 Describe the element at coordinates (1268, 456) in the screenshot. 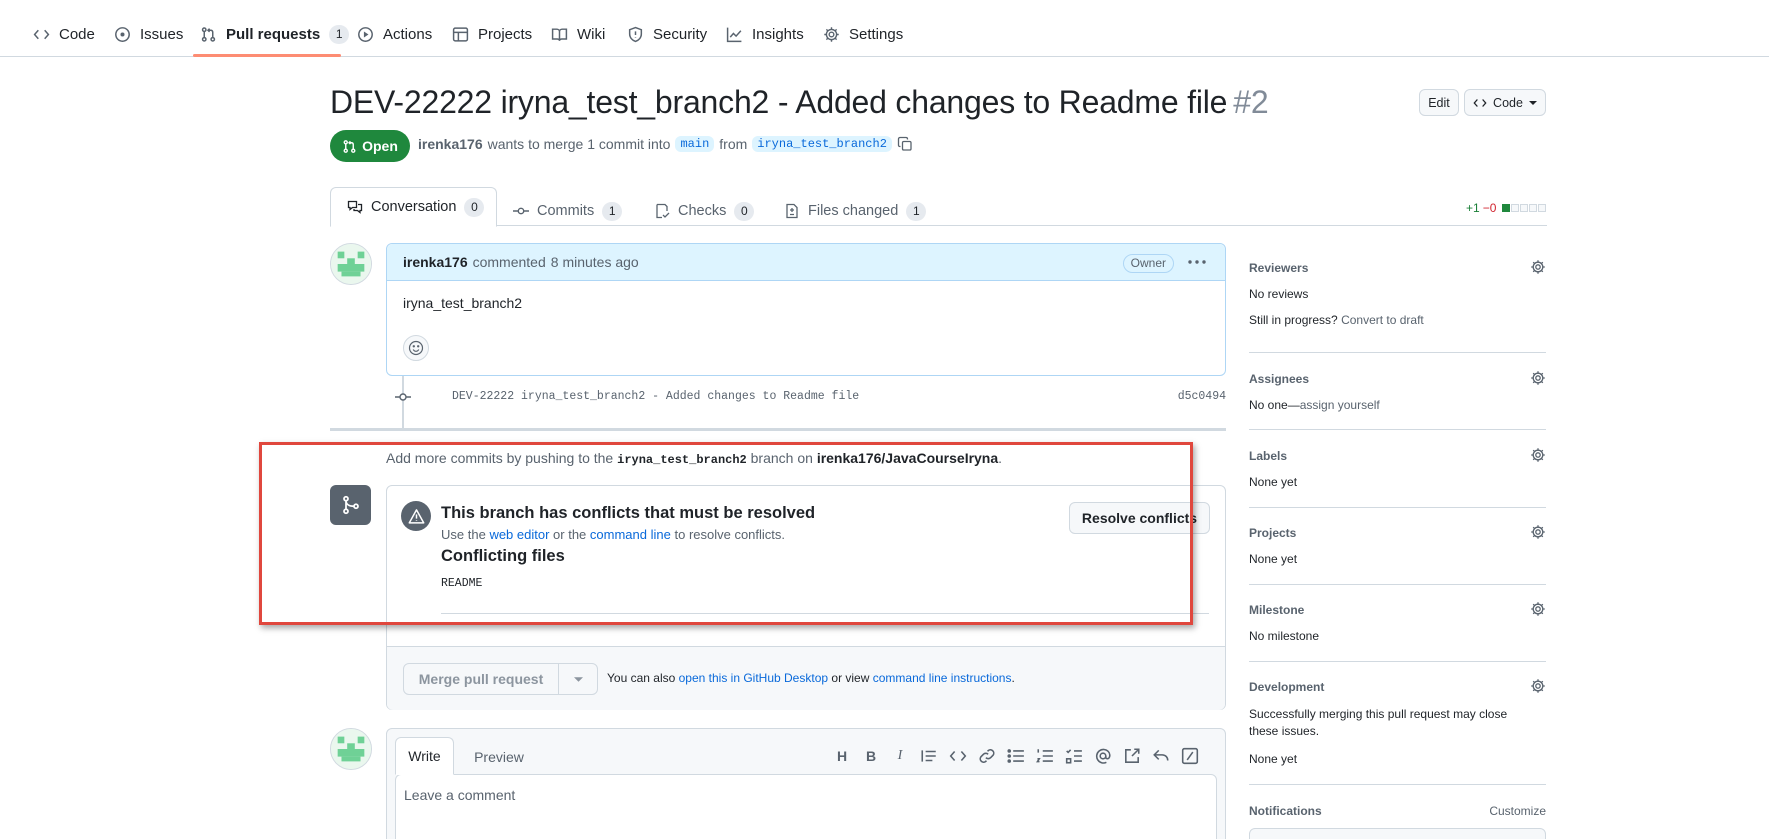

I see `sidebar-labels-title: Labels` at that location.